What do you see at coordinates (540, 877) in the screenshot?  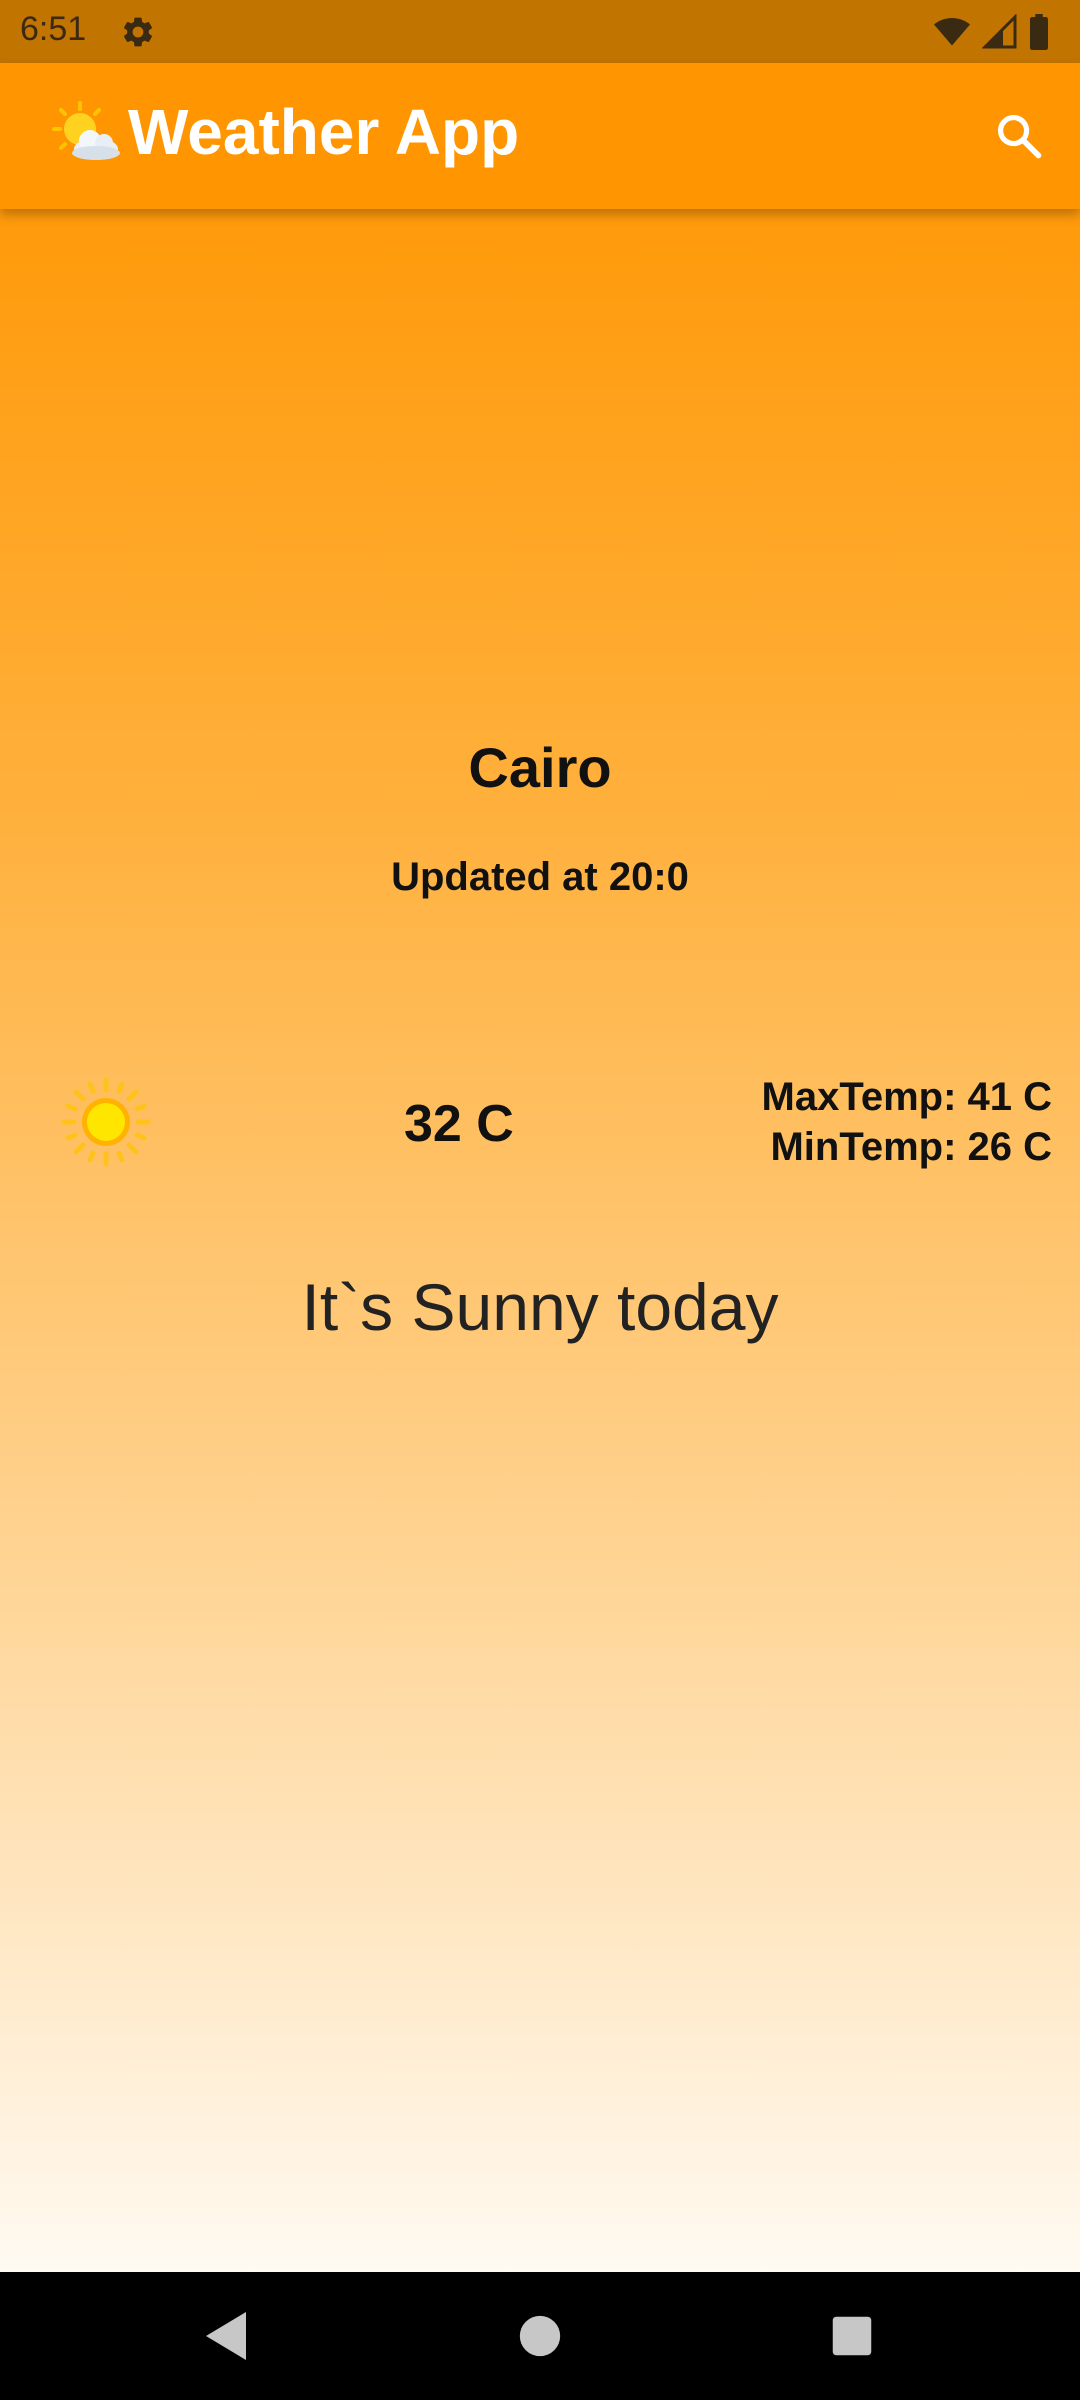 I see `updated-time: Updated at 20:0` at bounding box center [540, 877].